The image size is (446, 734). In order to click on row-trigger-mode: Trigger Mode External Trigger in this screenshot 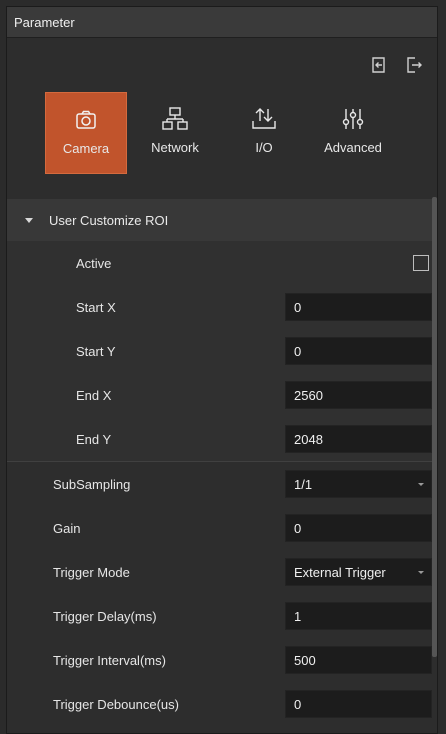, I will do `click(222, 572)`.